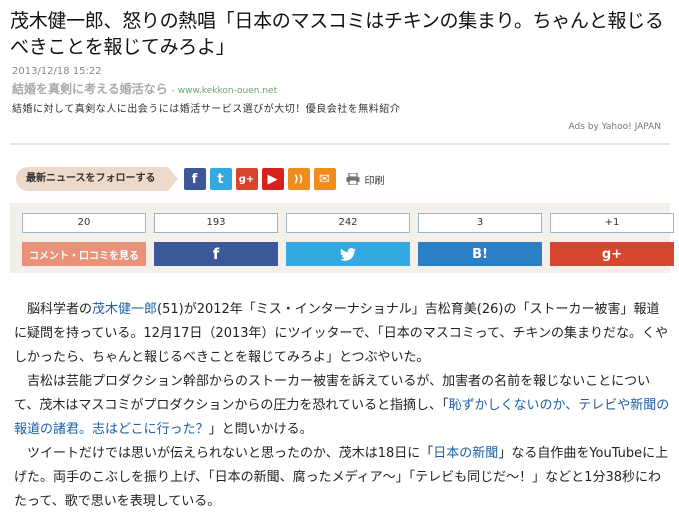 The height and width of the screenshot is (519, 679). What do you see at coordinates (643, 405) in the screenshot?
I see `newspaper-link: 新聞` at bounding box center [643, 405].